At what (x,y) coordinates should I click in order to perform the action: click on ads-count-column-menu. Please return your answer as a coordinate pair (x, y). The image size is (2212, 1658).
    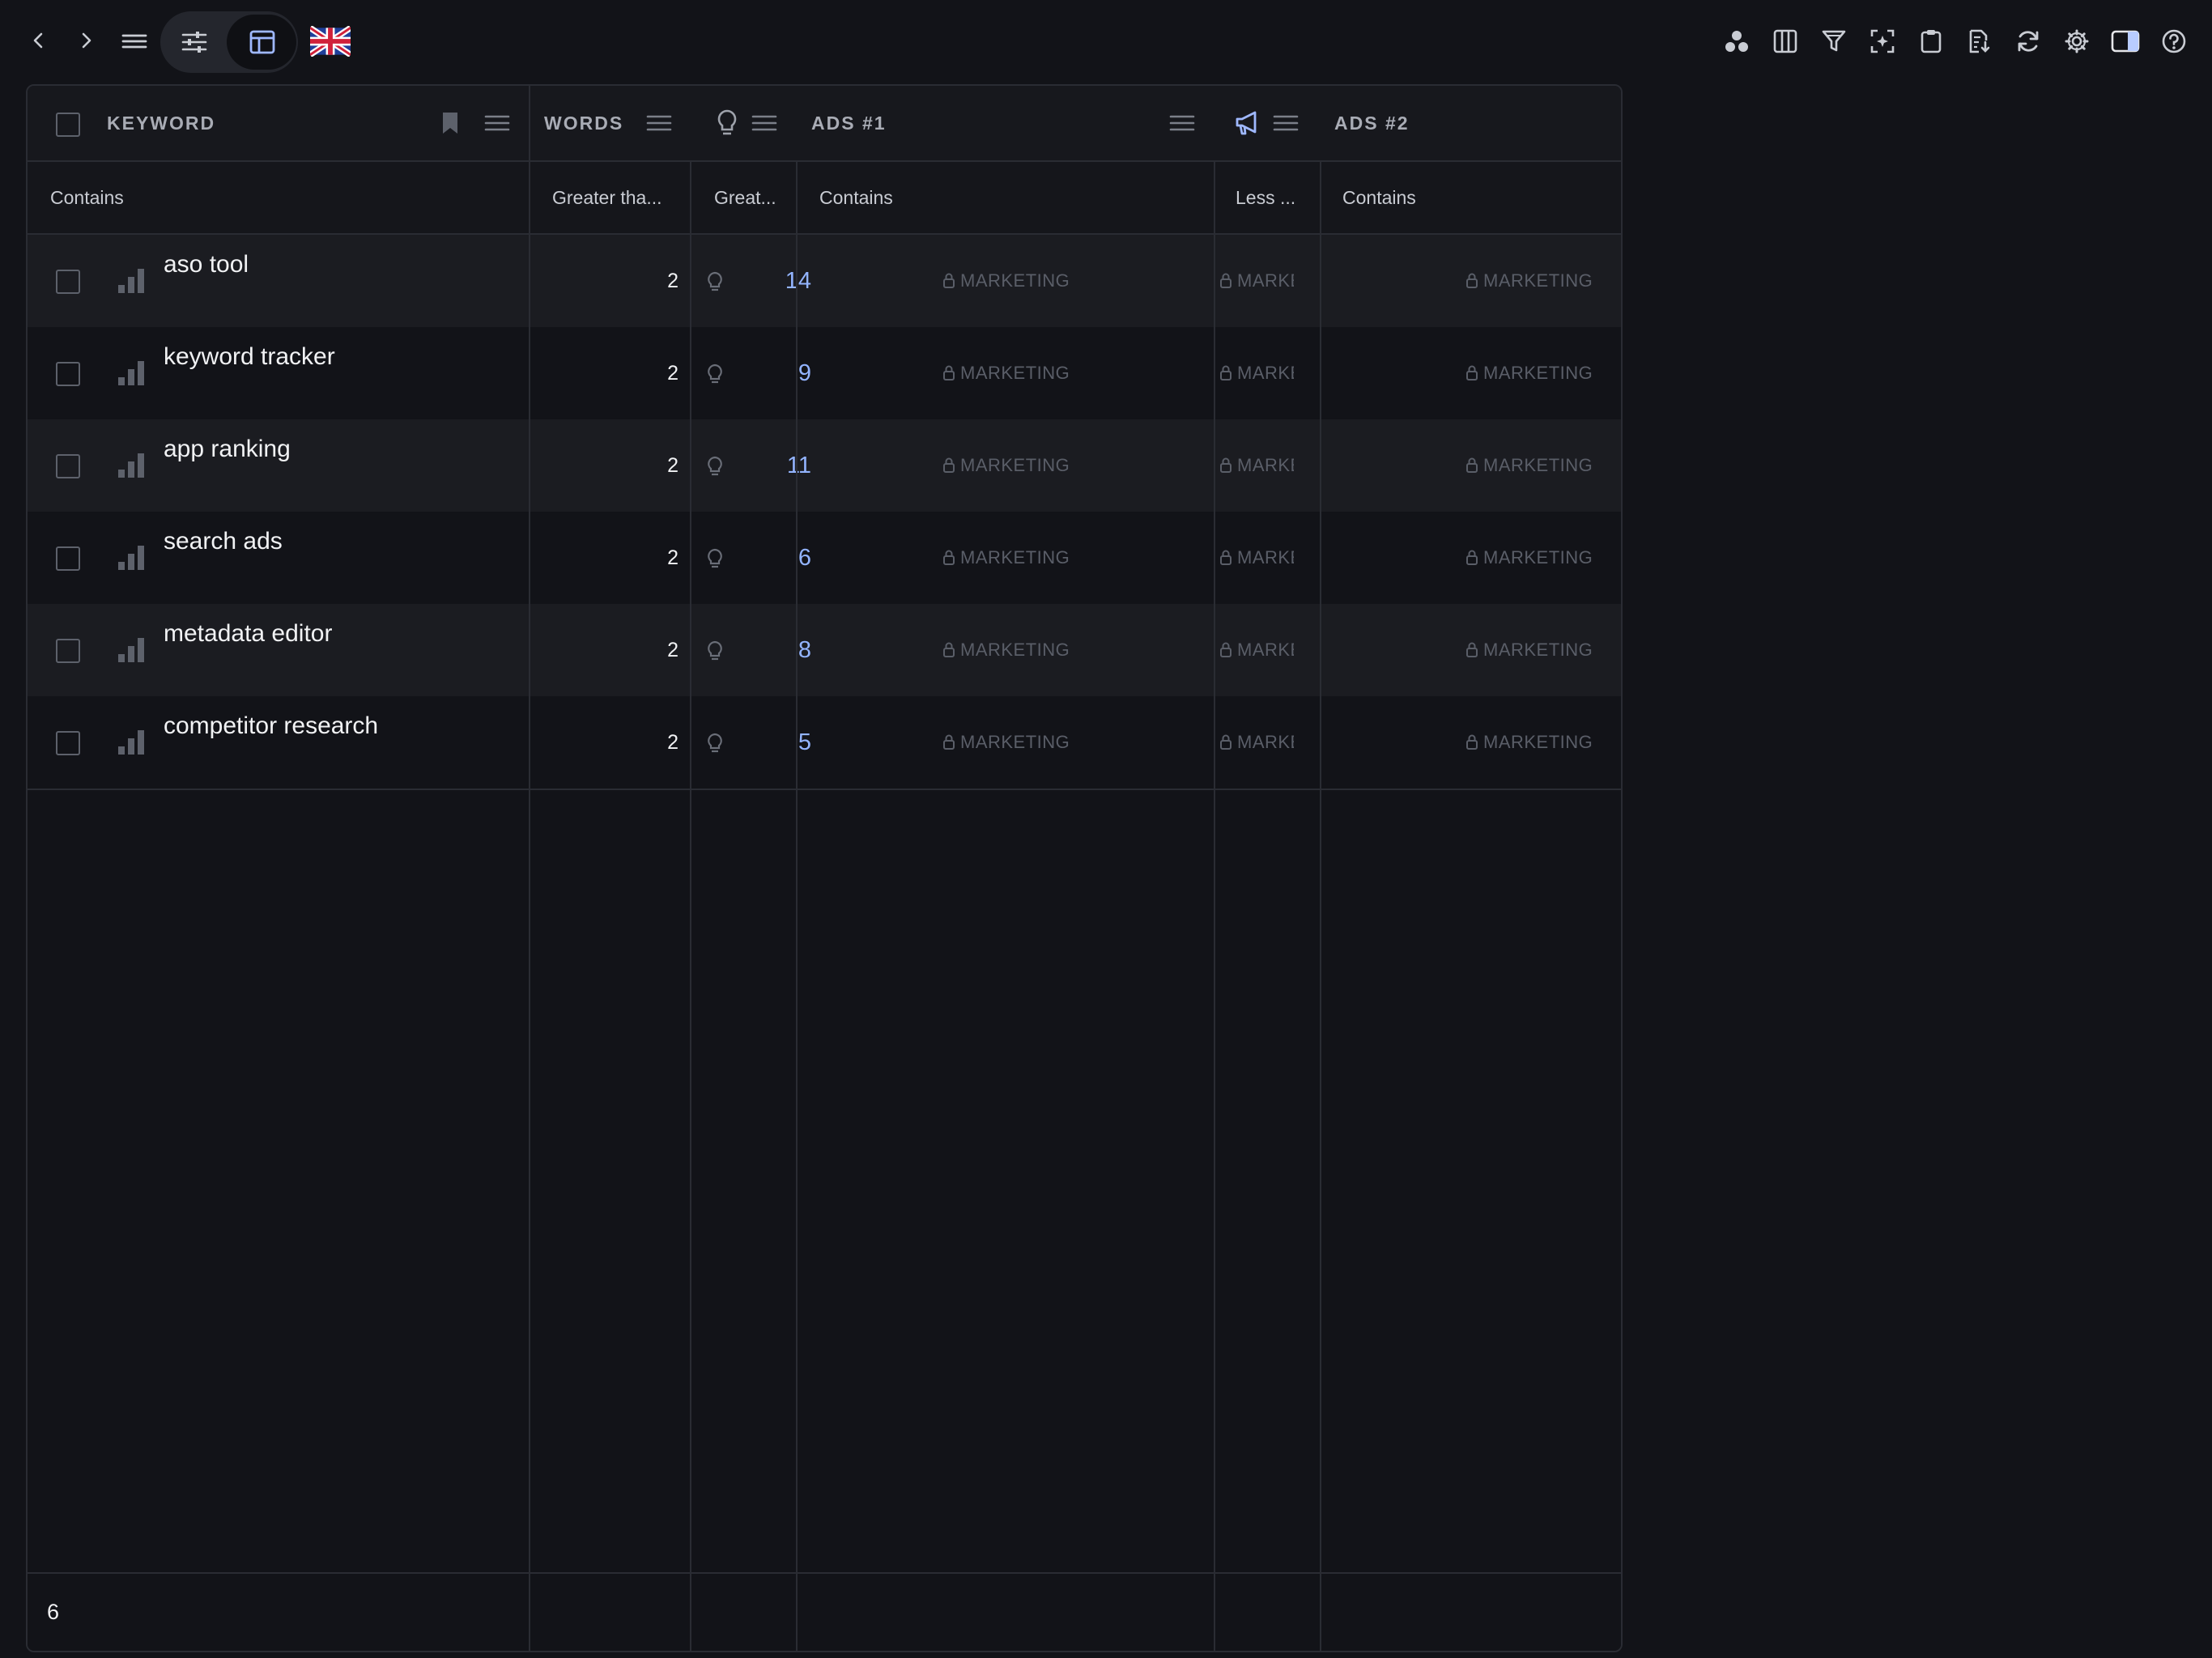
    Looking at the image, I should click on (1286, 123).